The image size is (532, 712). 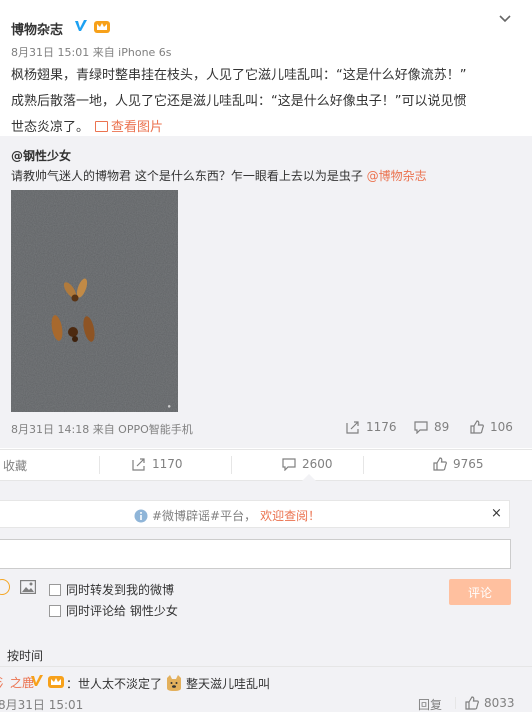 What do you see at coordinates (468, 464) in the screenshot?
I see `like-count: 9765` at bounding box center [468, 464].